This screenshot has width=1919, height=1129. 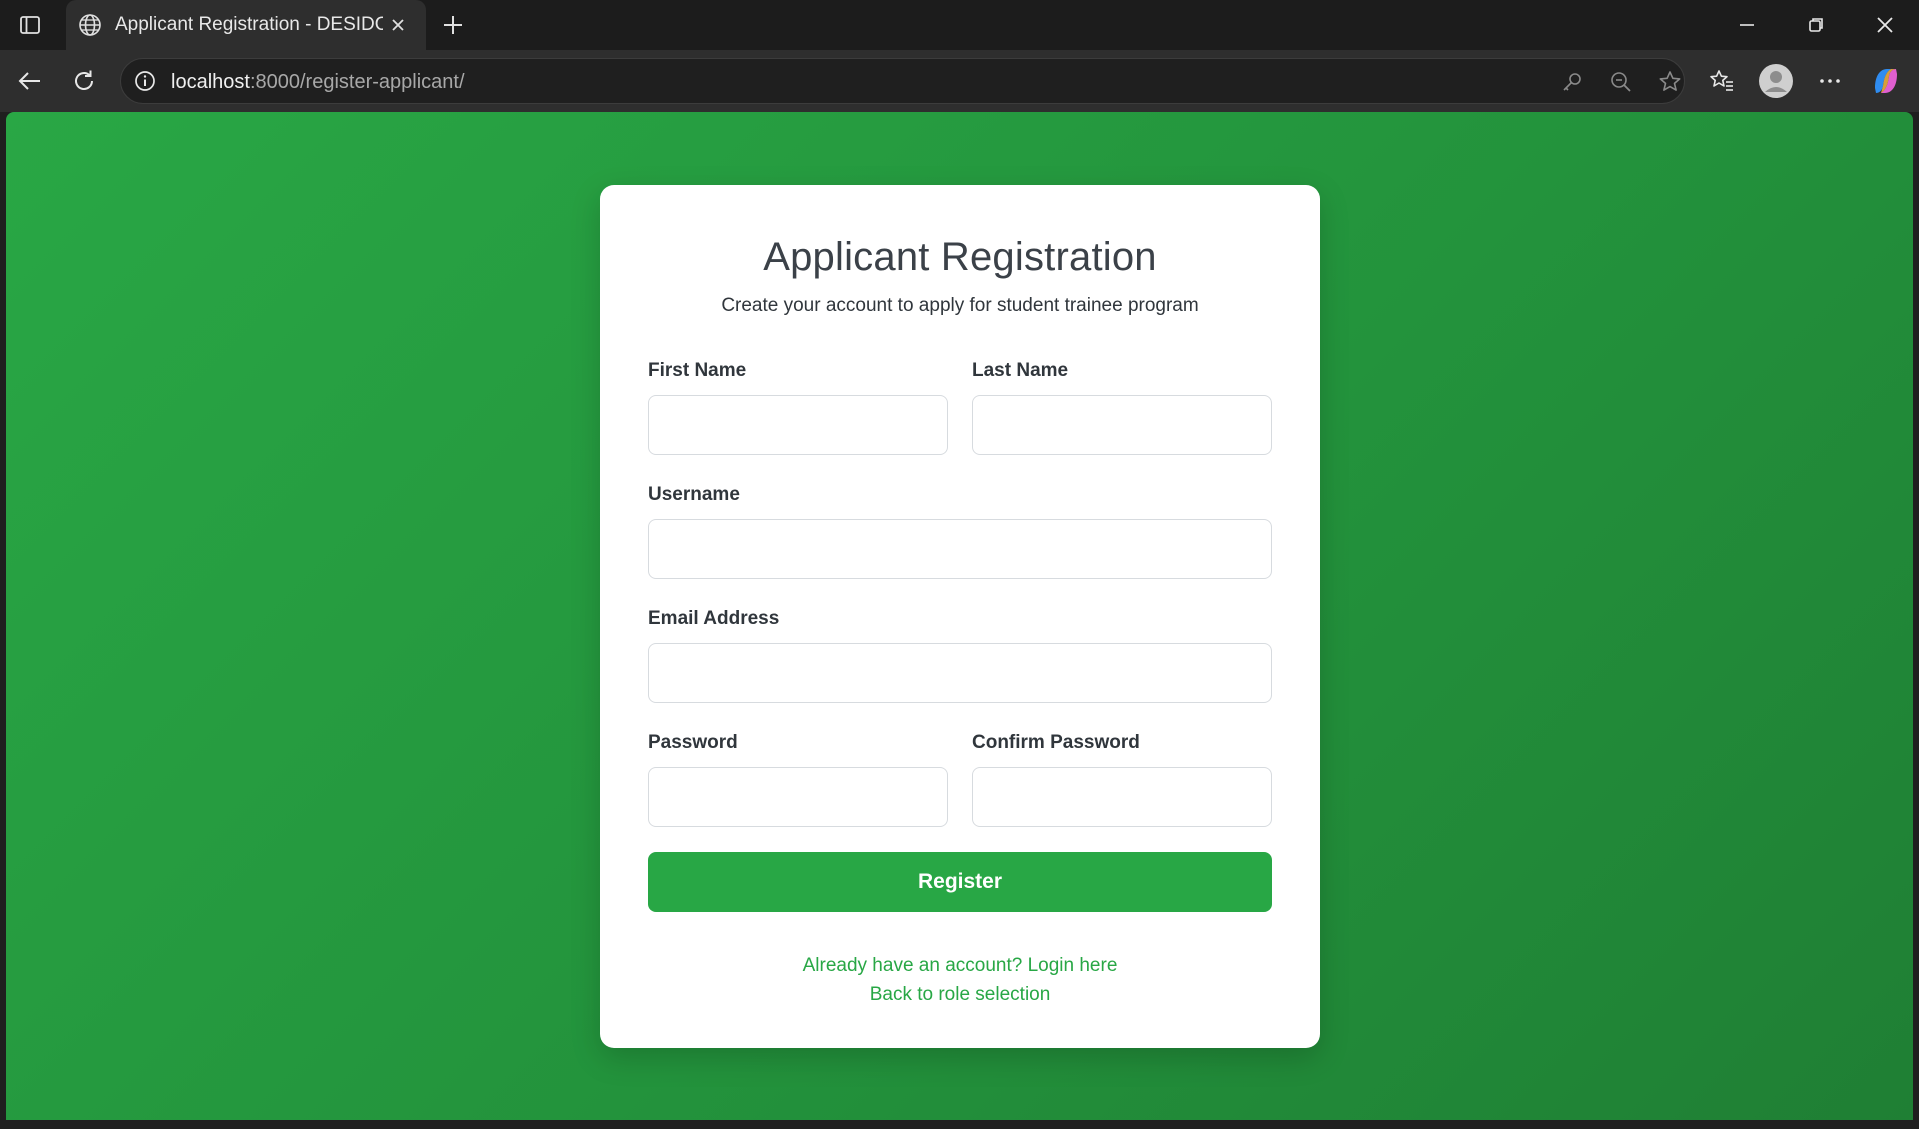 What do you see at coordinates (694, 494) in the screenshot?
I see `username-label: Username` at bounding box center [694, 494].